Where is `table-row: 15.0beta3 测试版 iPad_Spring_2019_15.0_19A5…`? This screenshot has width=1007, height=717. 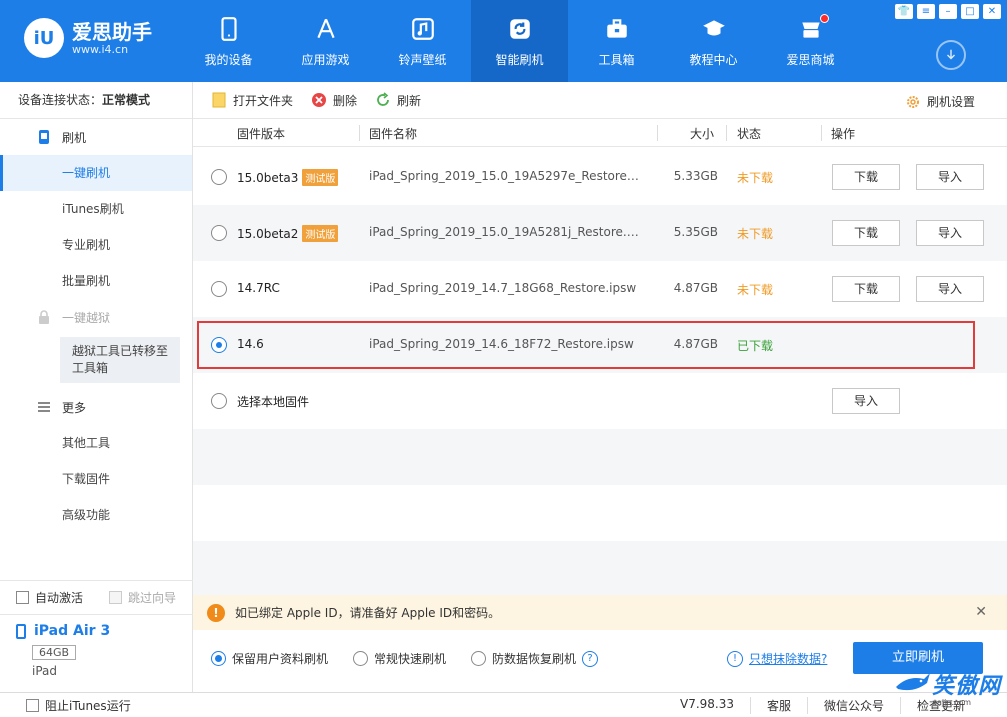 table-row: 15.0beta3 测试版 iPad_Spring_2019_15.0_19A5… is located at coordinates (600, 177).